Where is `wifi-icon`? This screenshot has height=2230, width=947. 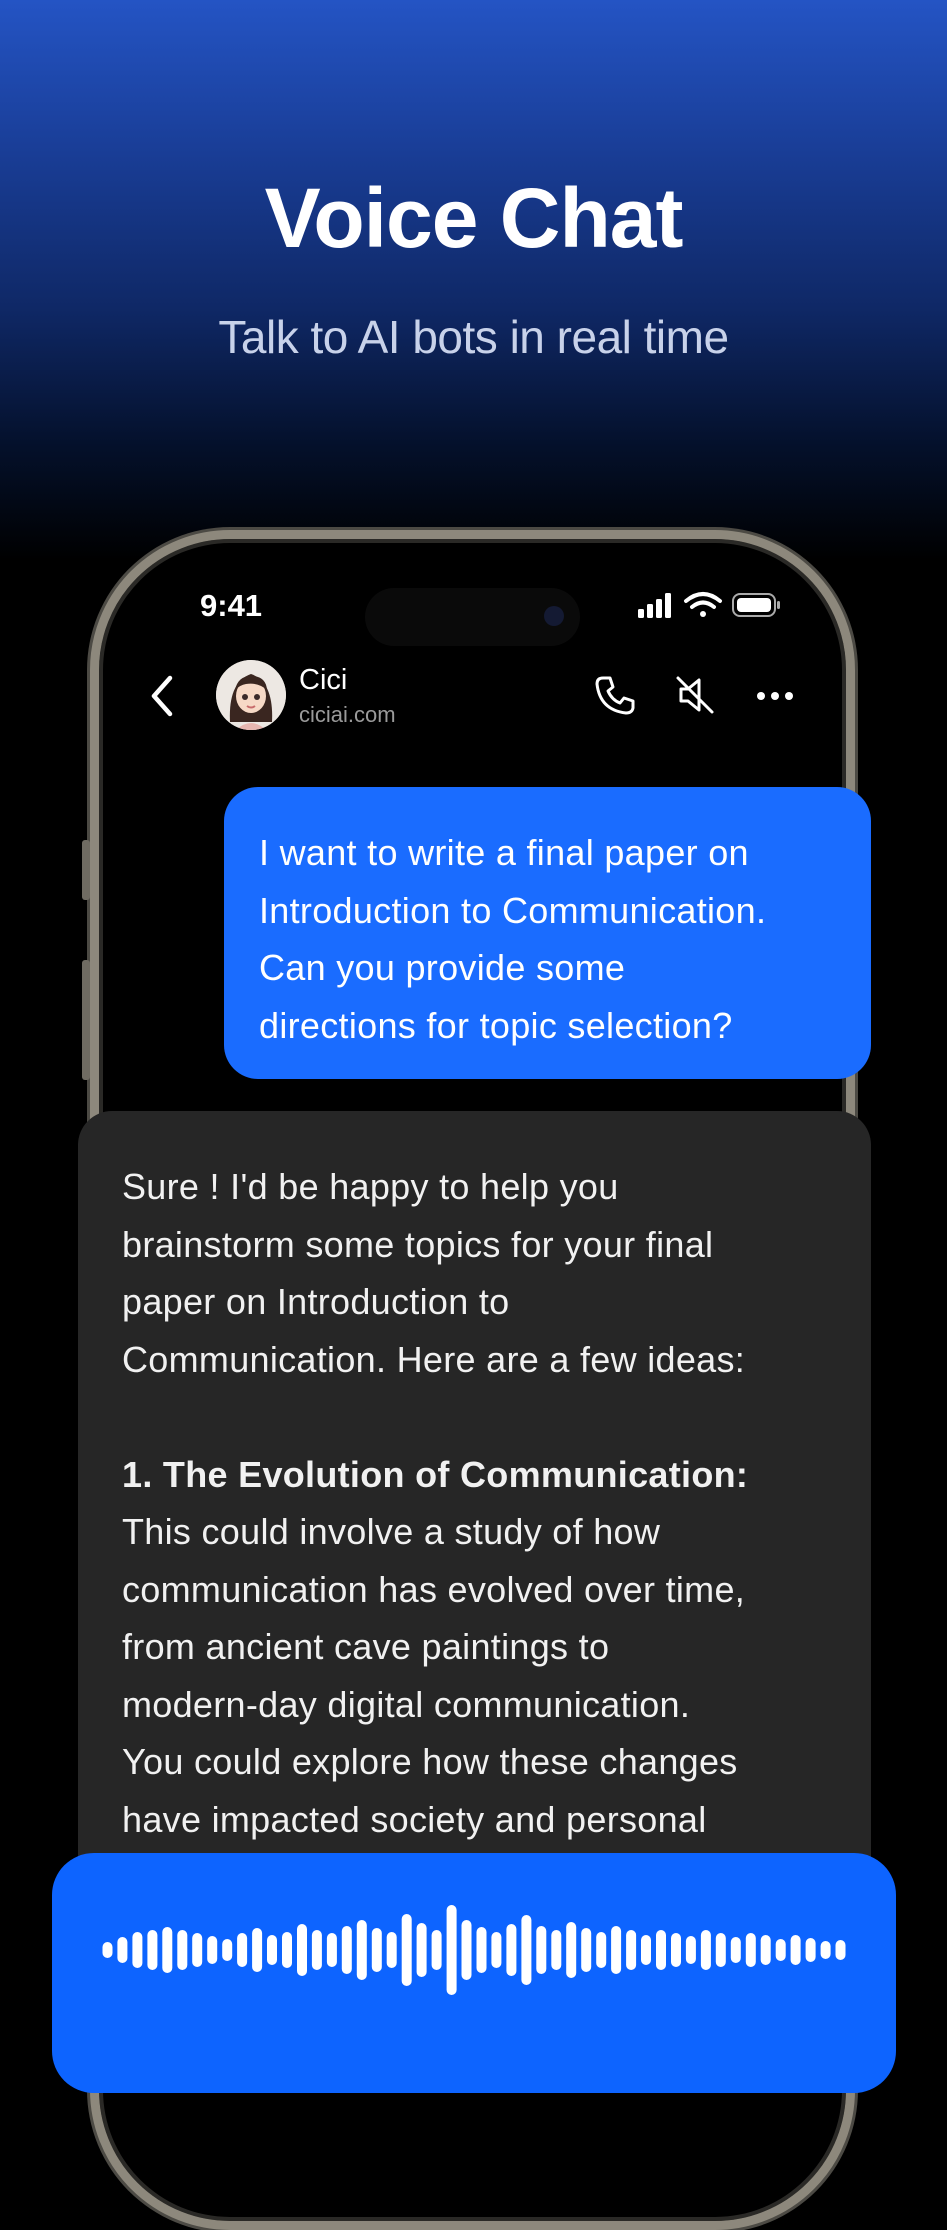
wifi-icon is located at coordinates (703, 604).